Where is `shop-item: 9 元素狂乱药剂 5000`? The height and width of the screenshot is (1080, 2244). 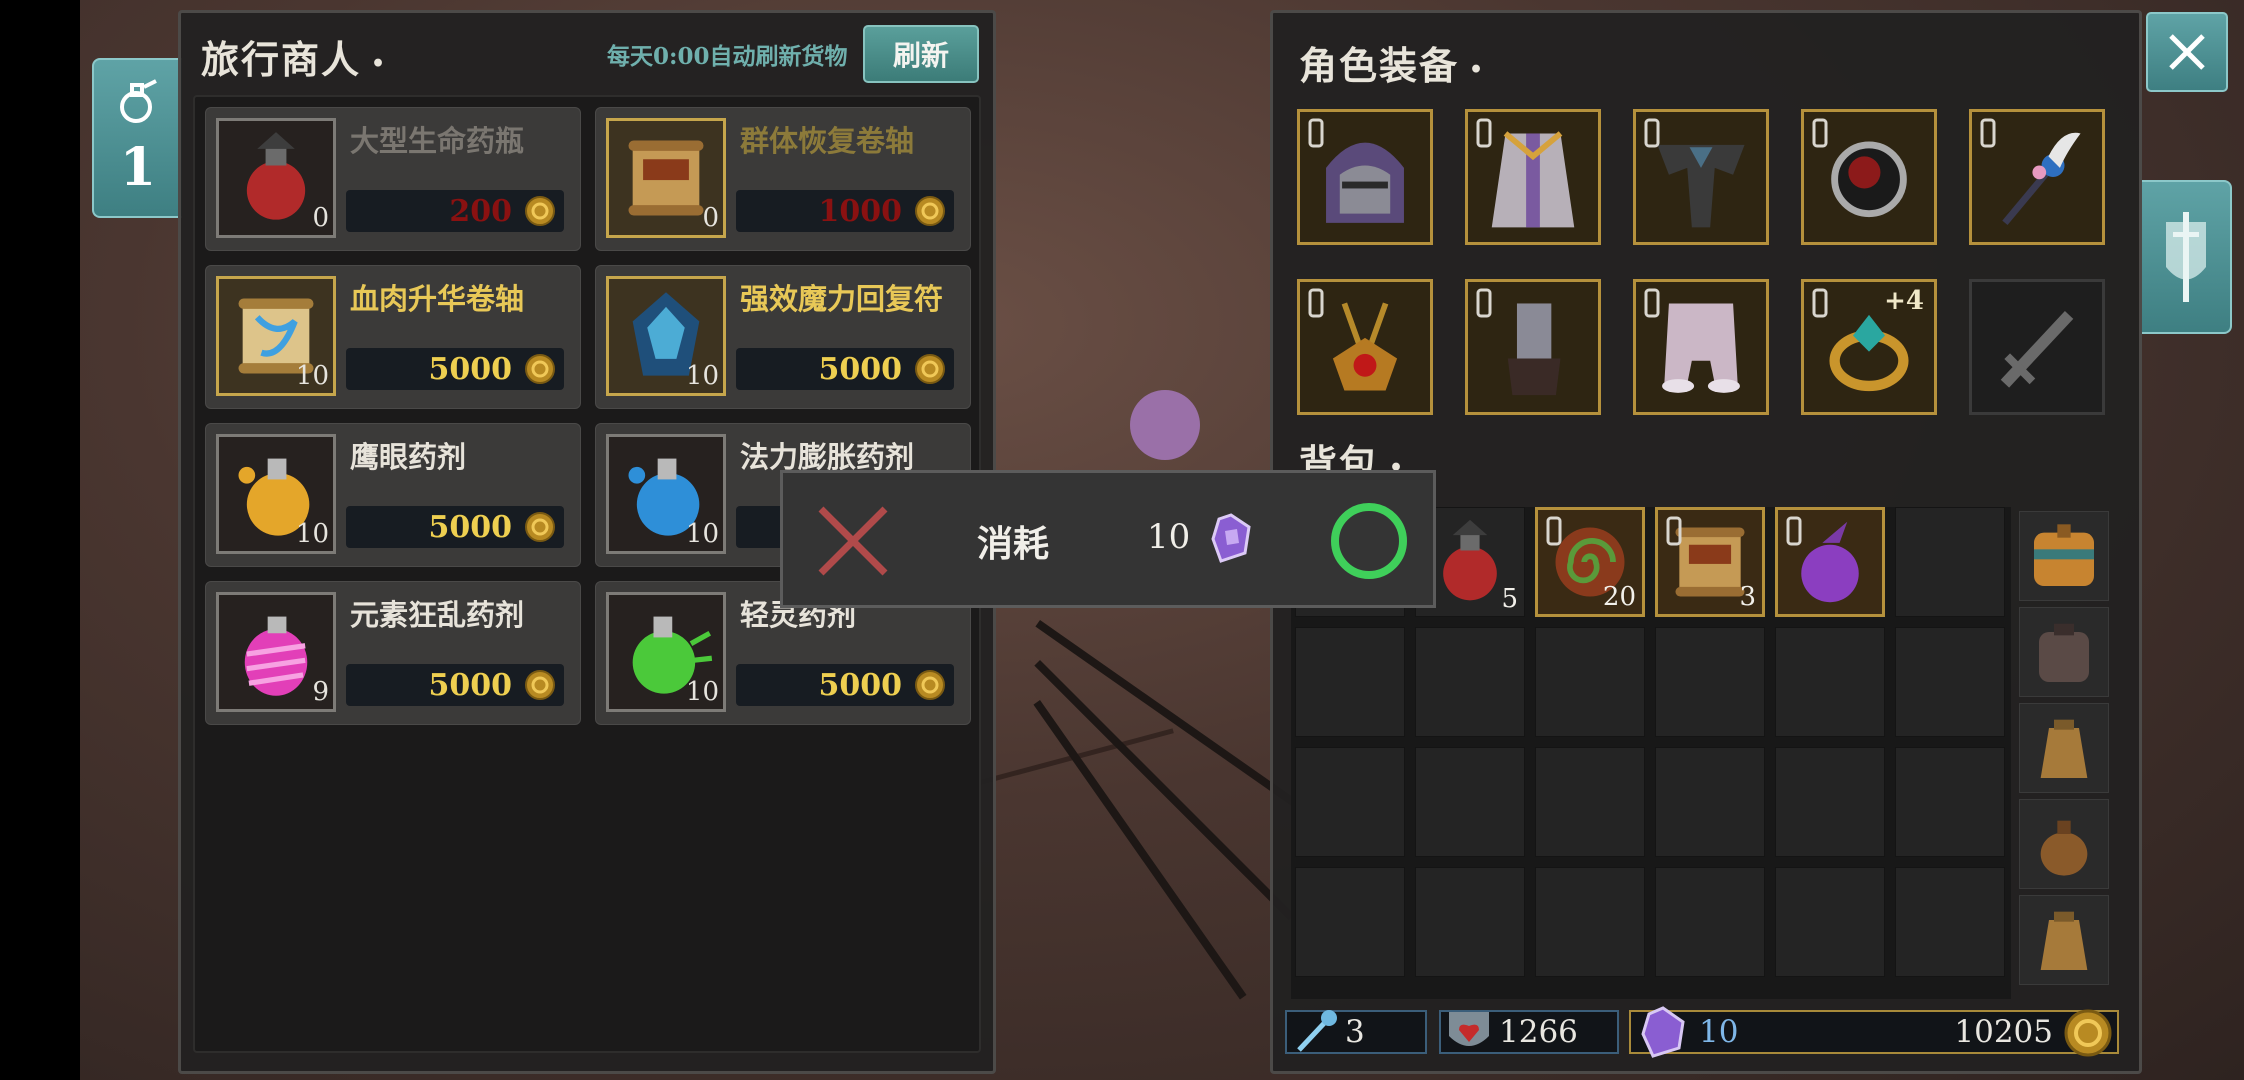 shop-item: 9 元素狂乱药剂 5000 is located at coordinates (393, 653).